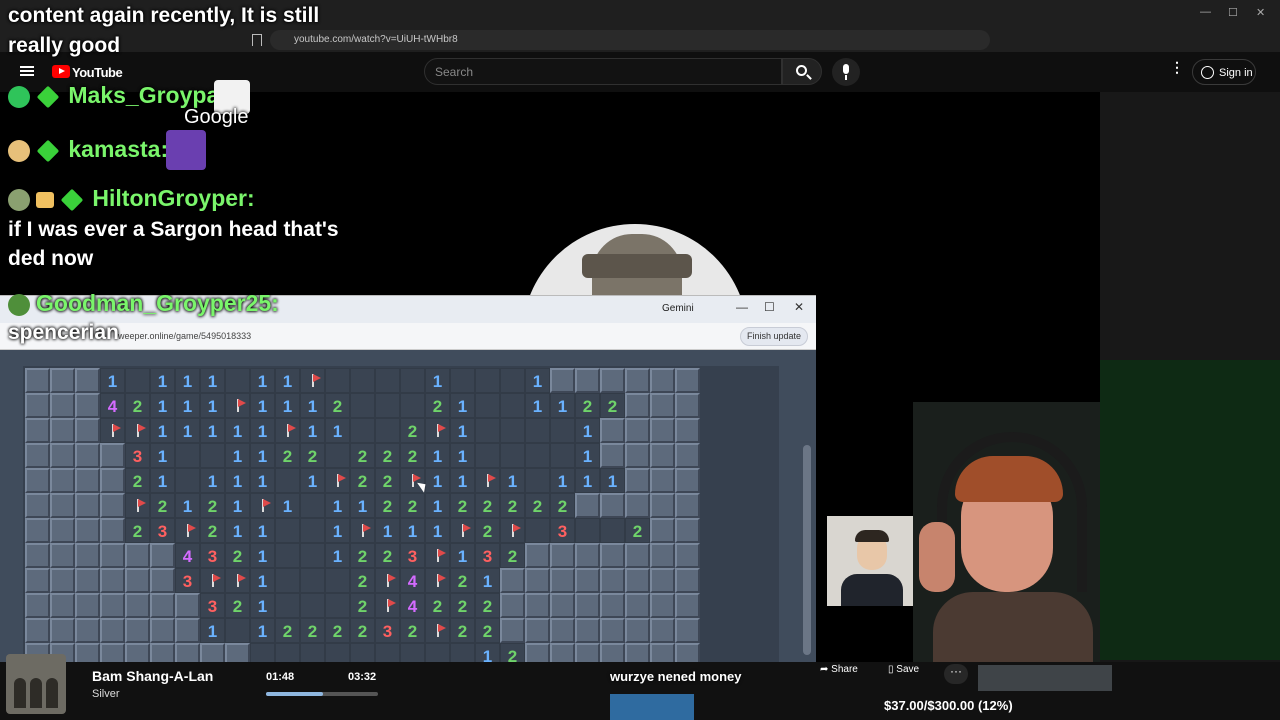 The image size is (1280, 720). I want to click on microphone-icon, so click(846, 72).